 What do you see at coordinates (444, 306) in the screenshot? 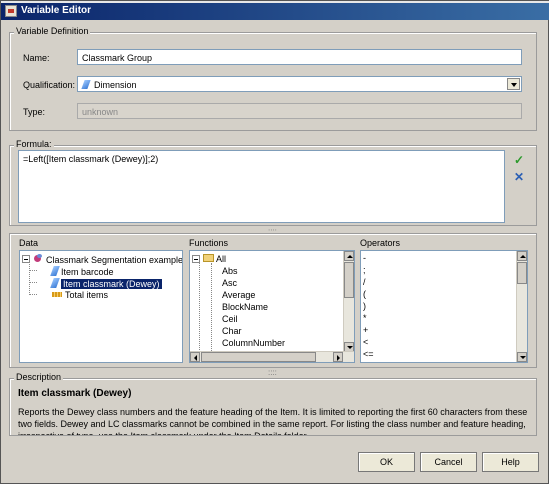
I see `operators-list: - ; / ( ) * + < <=` at bounding box center [444, 306].